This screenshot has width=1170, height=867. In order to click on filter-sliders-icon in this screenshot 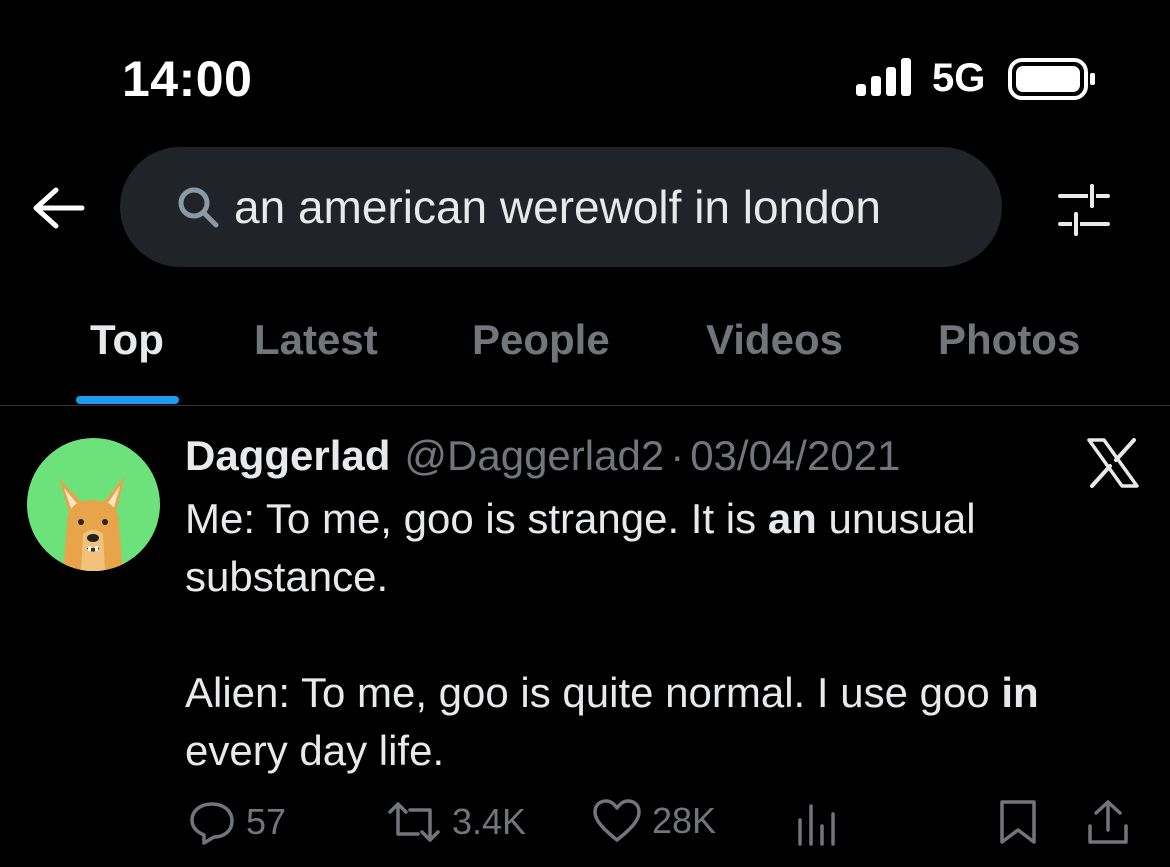, I will do `click(1084, 210)`.